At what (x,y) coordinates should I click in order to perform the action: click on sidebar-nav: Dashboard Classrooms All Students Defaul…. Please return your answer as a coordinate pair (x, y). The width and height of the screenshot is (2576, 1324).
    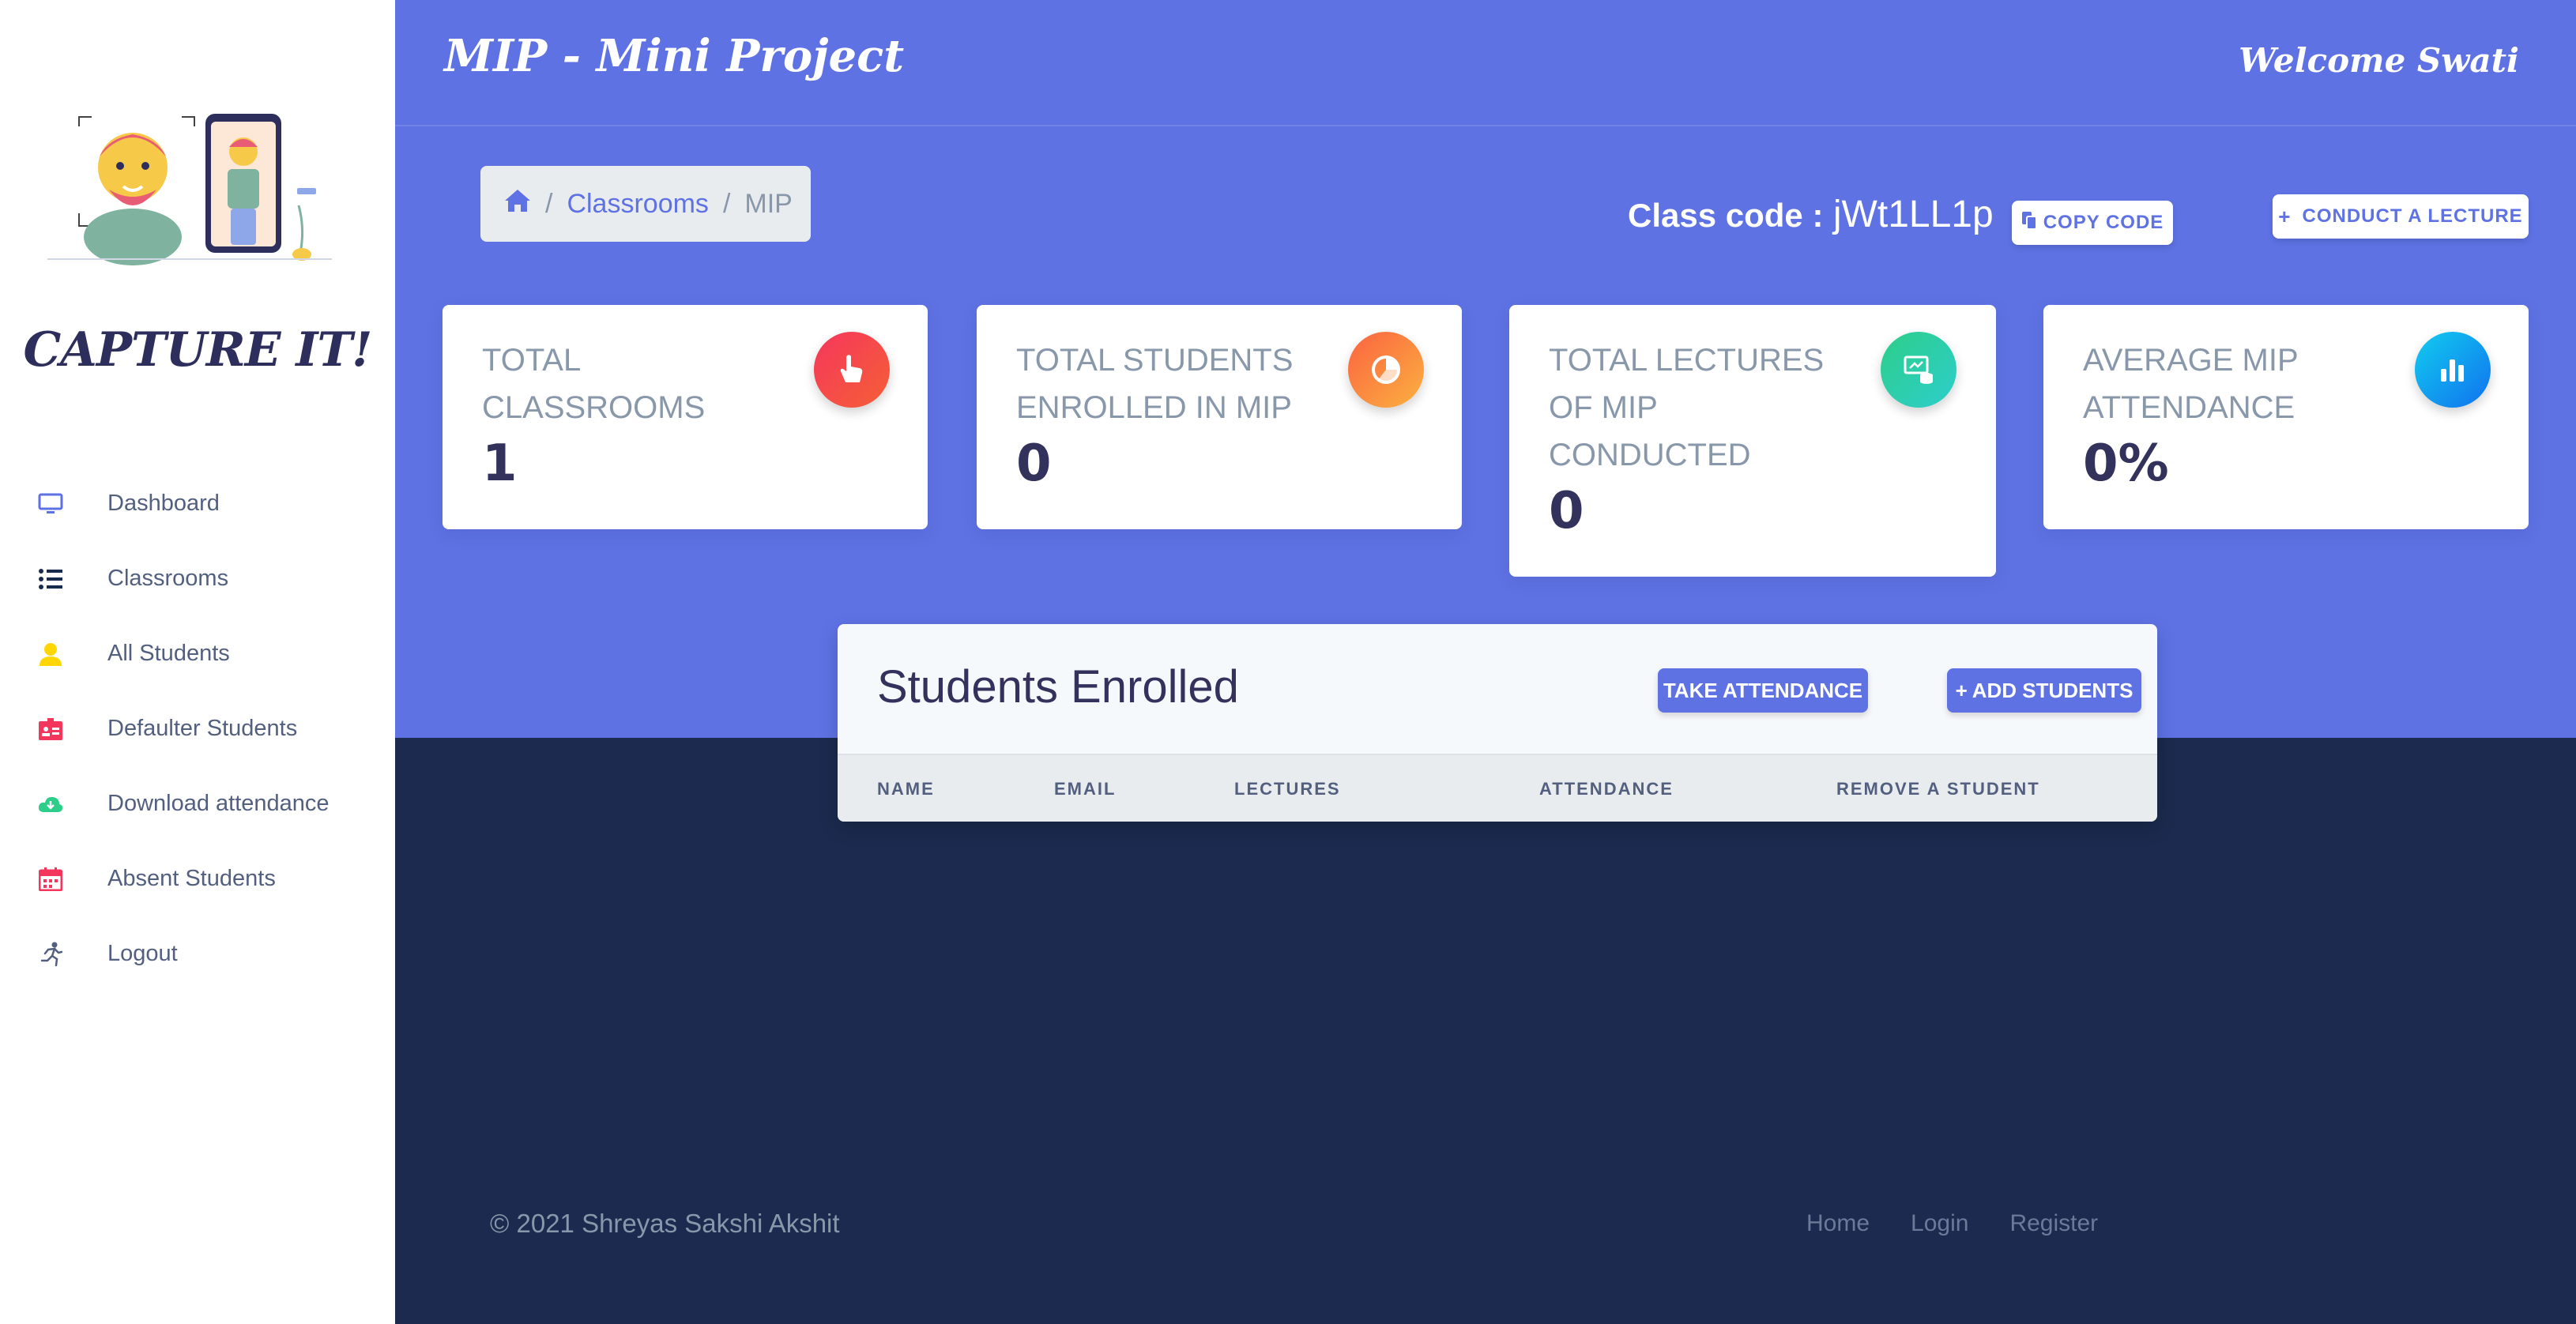
    Looking at the image, I should click on (197, 728).